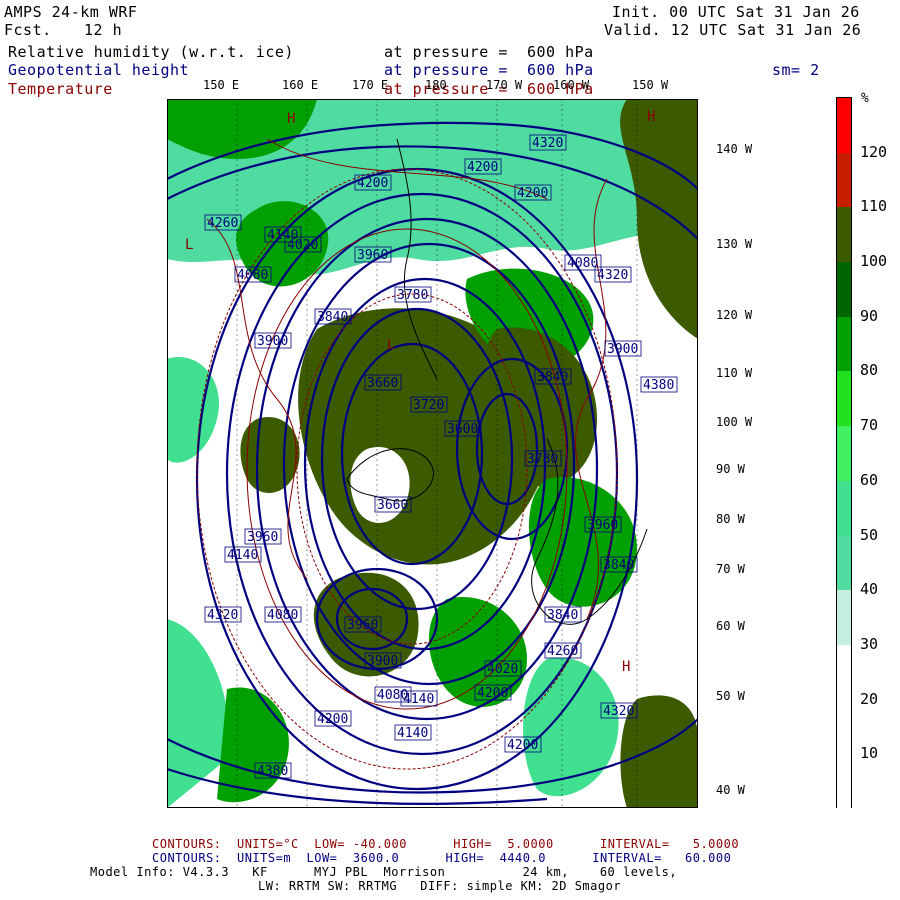  What do you see at coordinates (730, 519) in the screenshot?
I see `lat-label: 80 W` at bounding box center [730, 519].